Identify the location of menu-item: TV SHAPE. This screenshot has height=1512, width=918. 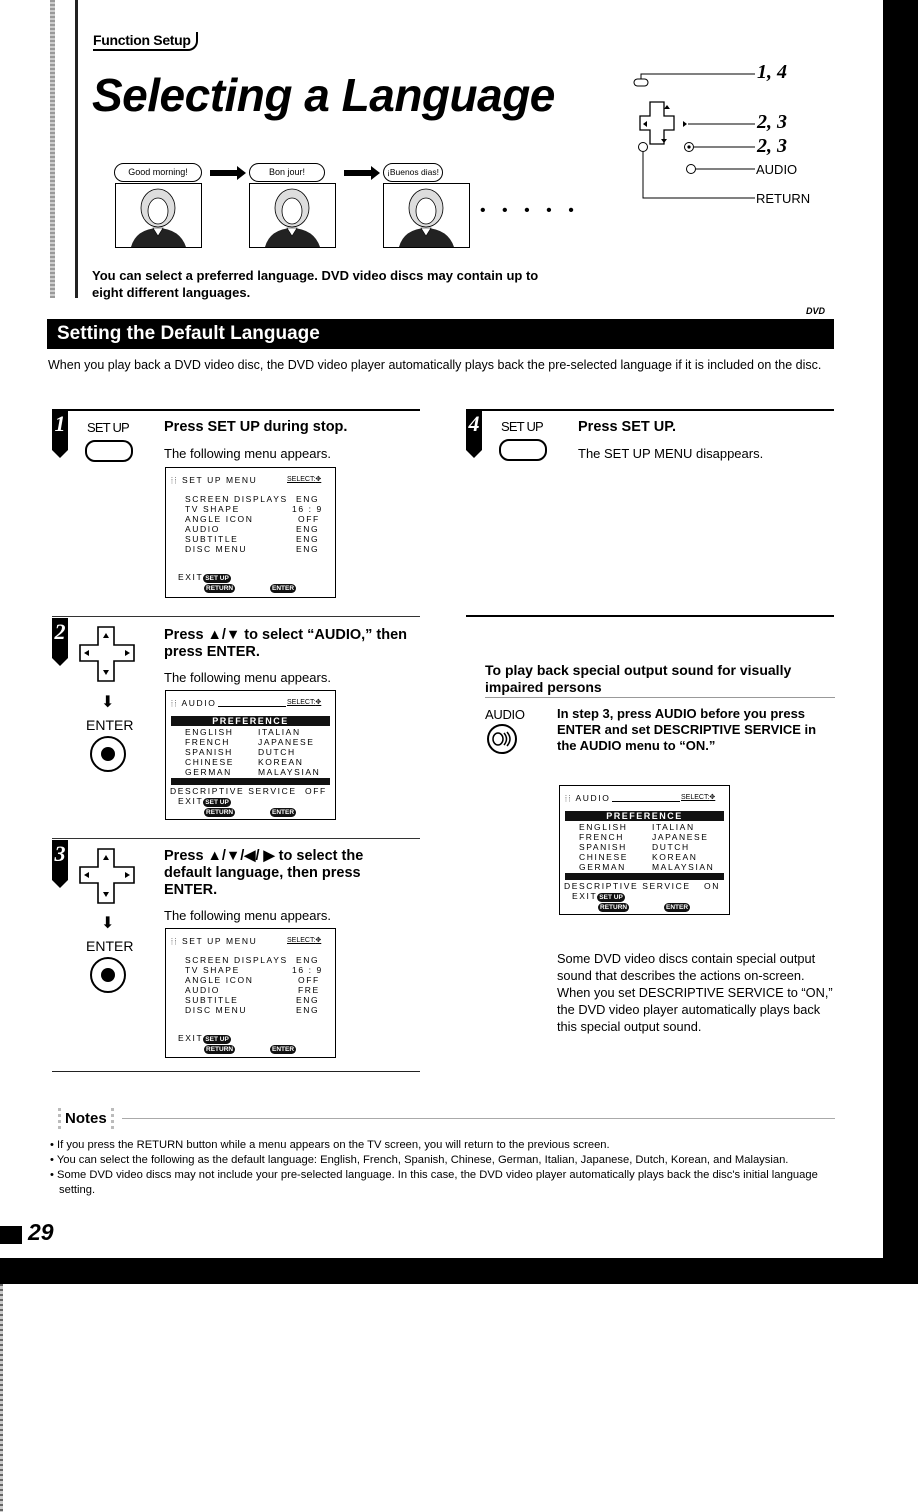
(212, 509).